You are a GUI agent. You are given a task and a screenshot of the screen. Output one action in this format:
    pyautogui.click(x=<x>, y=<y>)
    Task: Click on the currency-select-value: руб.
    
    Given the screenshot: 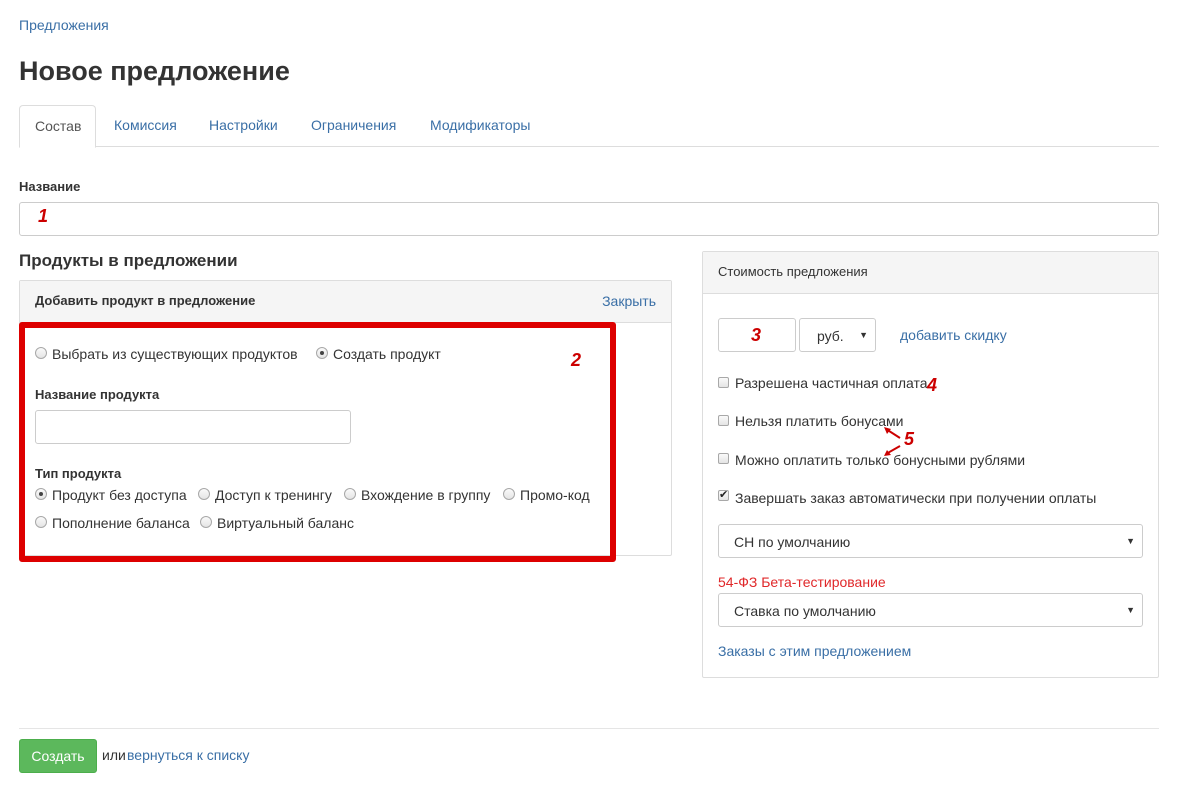 What is the action you would take?
    pyautogui.click(x=830, y=336)
    